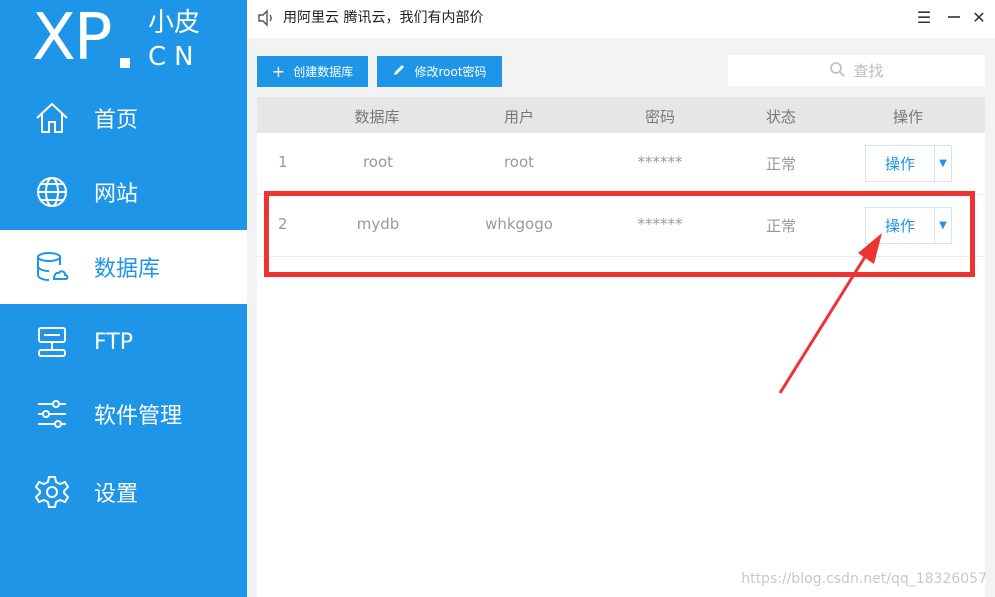  Describe the element at coordinates (519, 224) in the screenshot. I see `row-user: whkgogo` at that location.